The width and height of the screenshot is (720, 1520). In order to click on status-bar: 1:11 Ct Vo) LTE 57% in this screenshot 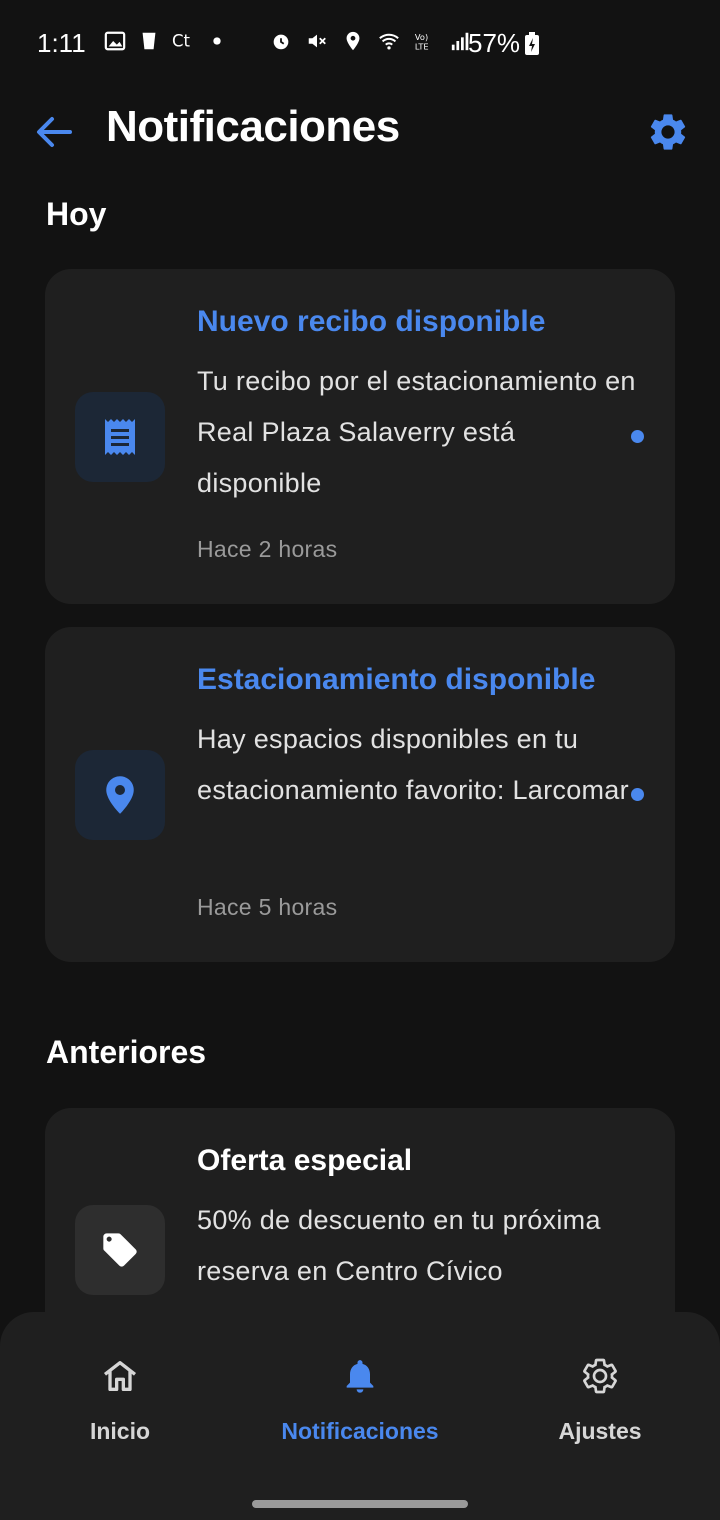, I will do `click(360, 44)`.